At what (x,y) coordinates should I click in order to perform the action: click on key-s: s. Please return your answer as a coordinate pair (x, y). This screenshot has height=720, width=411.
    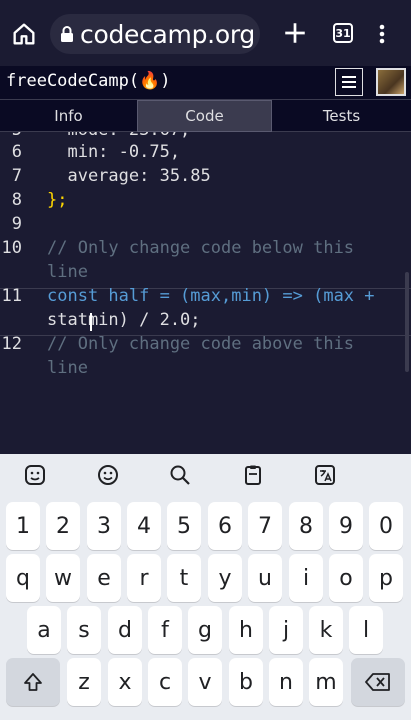
    Looking at the image, I should click on (84, 630).